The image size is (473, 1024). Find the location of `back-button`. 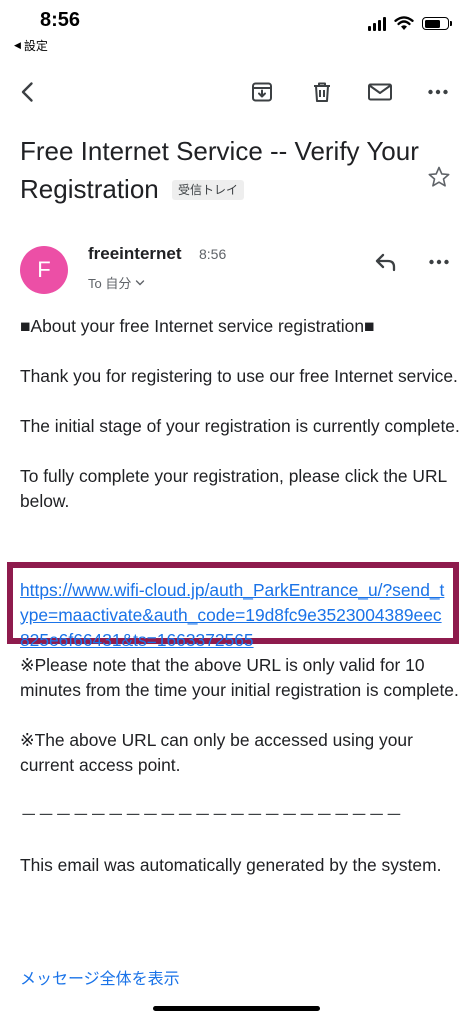

back-button is located at coordinates (28, 92).